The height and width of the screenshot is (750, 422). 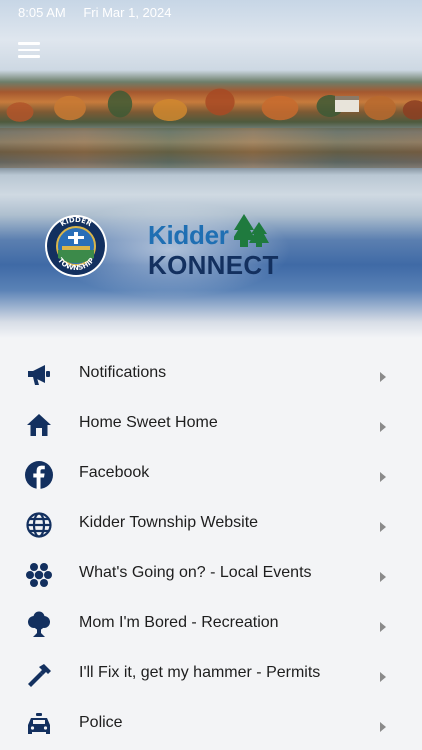 What do you see at coordinates (39, 625) in the screenshot?
I see `tree-icon` at bounding box center [39, 625].